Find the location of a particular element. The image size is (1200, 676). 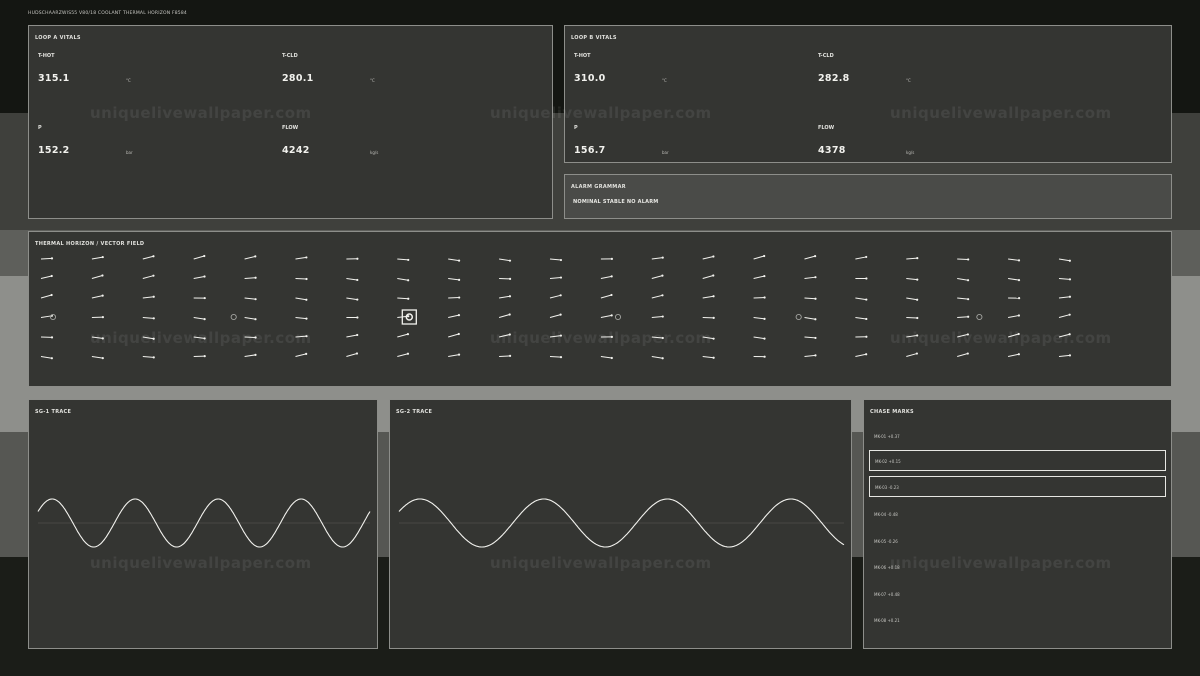

panel-title: LOOP B VITALS is located at coordinates (594, 38).